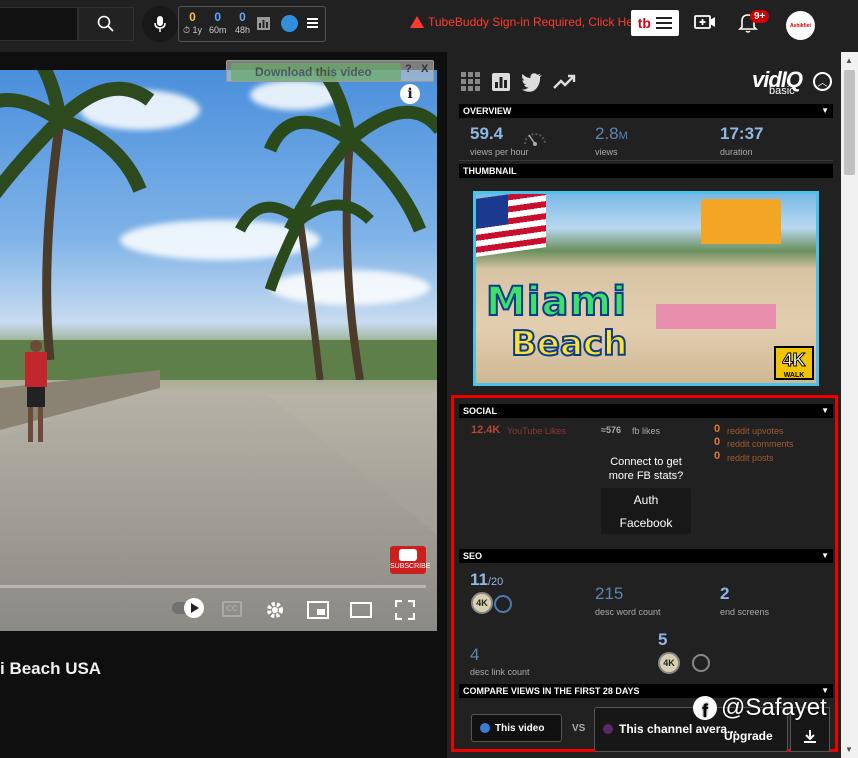 The width and height of the screenshot is (858, 758). Describe the element at coordinates (664, 23) in the screenshot. I see `menu-icon` at that location.